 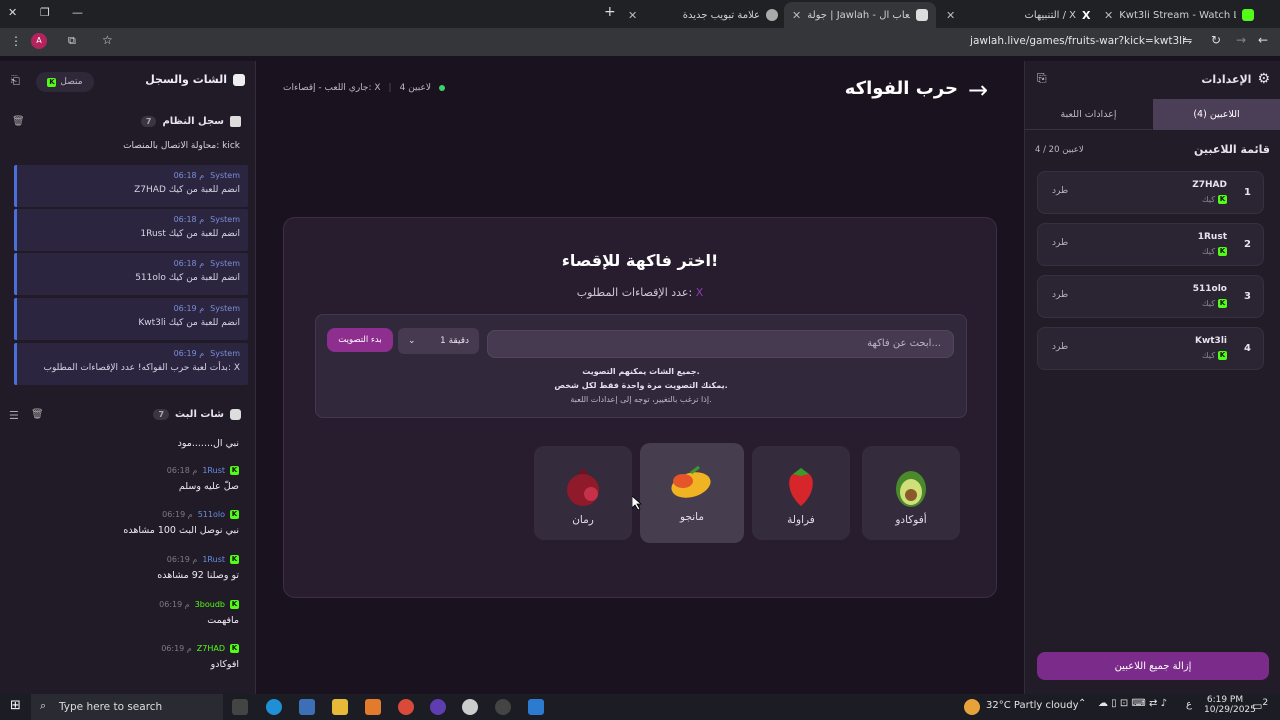 I want to click on extensions-icon: ⧉, so click(x=72, y=41).